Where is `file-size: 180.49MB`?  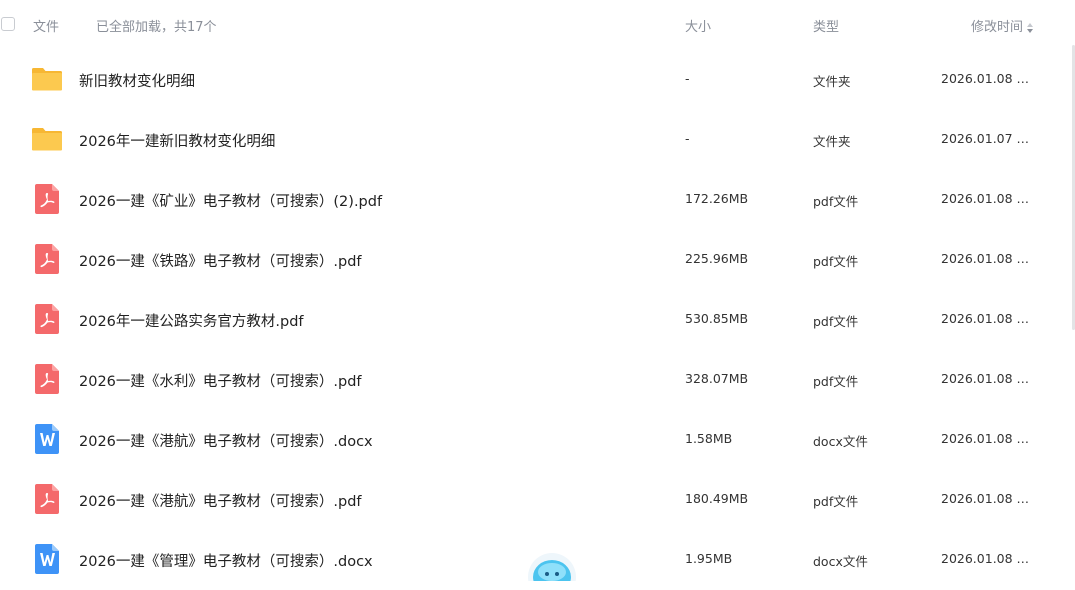 file-size: 180.49MB is located at coordinates (717, 498).